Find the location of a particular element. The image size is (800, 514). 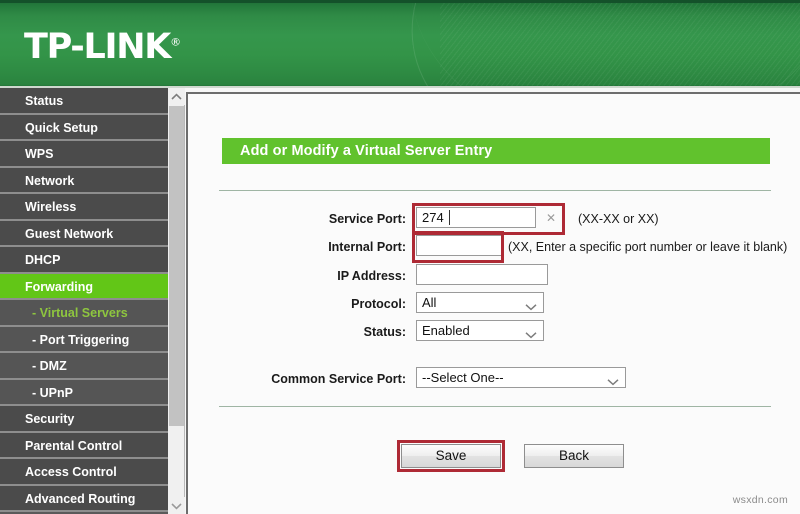

sidebar-item-parental-control: Parental Control is located at coordinates (84, 445).